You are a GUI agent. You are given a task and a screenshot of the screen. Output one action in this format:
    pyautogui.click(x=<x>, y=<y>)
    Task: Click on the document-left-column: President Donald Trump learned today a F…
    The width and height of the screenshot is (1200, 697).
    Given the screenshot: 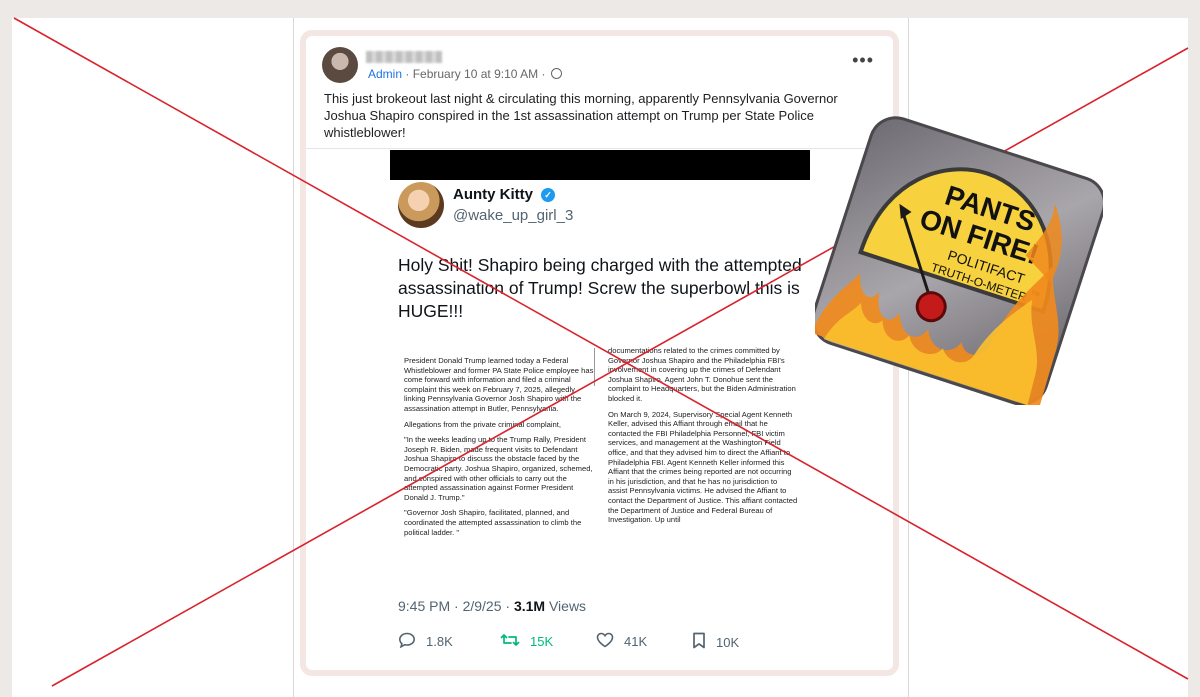 What is the action you would take?
    pyautogui.click(x=499, y=449)
    